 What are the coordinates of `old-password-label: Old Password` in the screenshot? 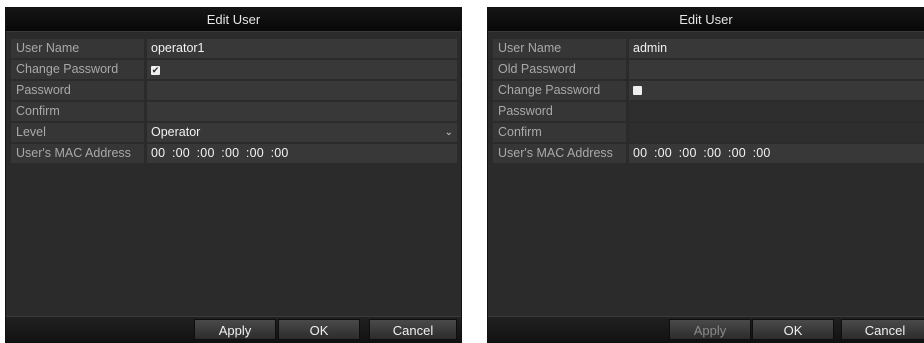 It's located at (559, 69).